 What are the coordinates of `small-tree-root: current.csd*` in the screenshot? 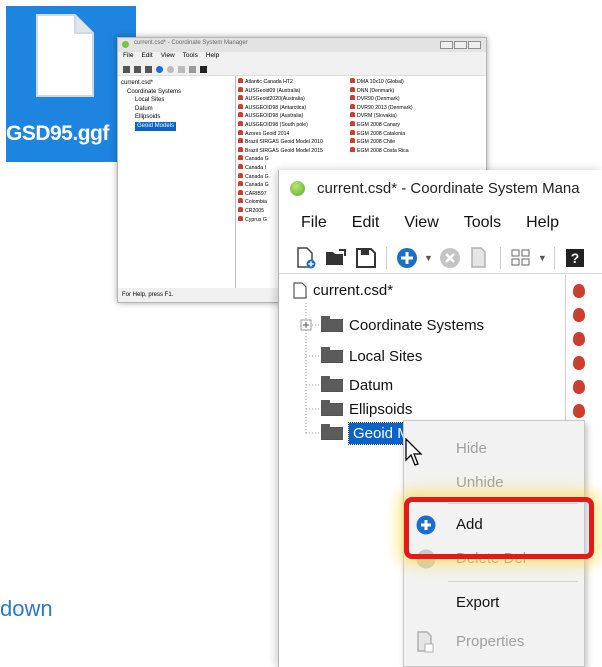 It's located at (178, 83).